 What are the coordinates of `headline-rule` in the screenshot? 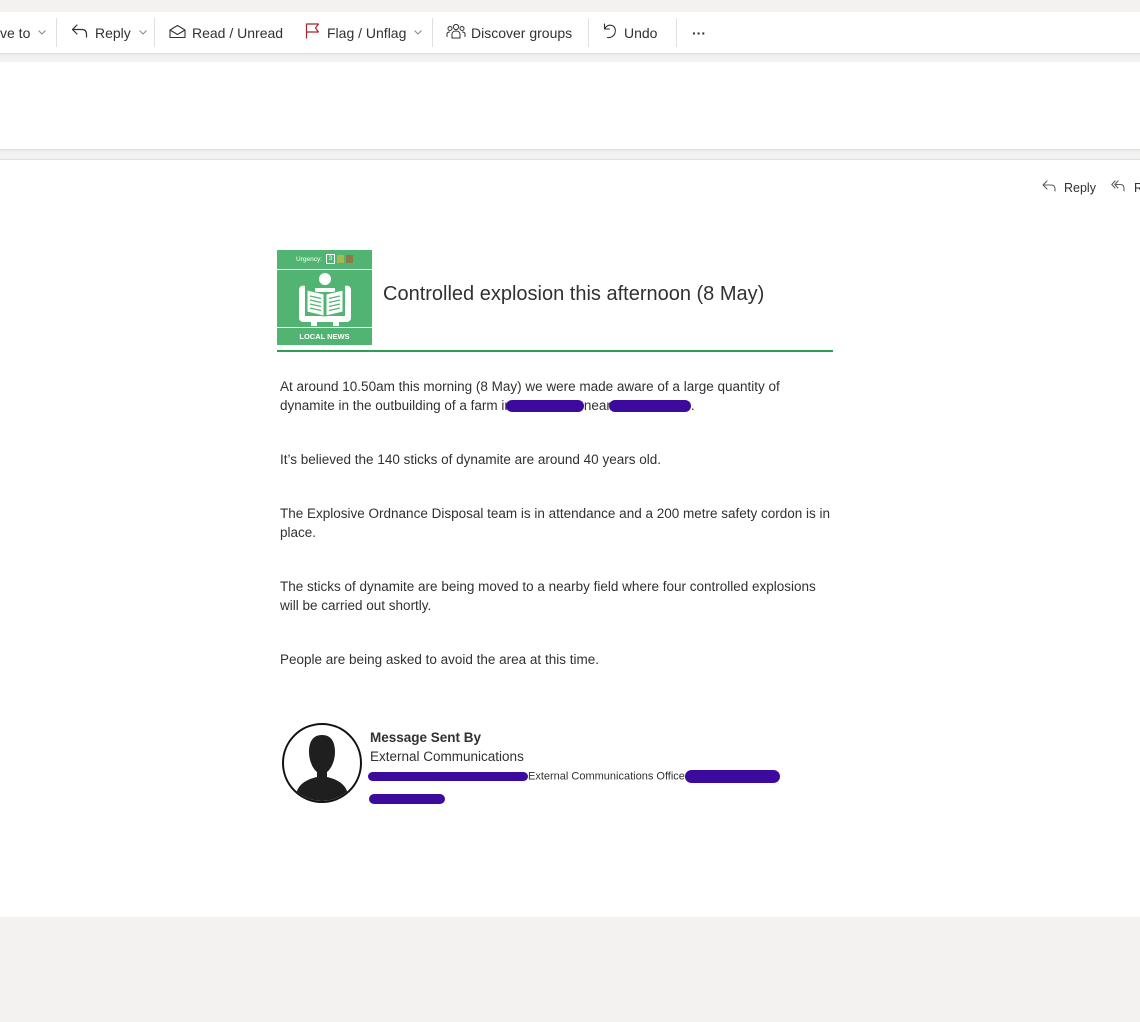 It's located at (555, 351).